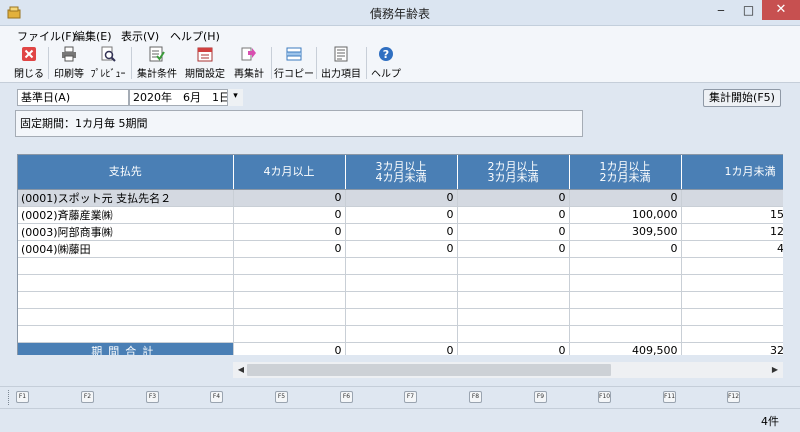 The image size is (800, 432). I want to click on amount-cell: 123,000, so click(732, 232).